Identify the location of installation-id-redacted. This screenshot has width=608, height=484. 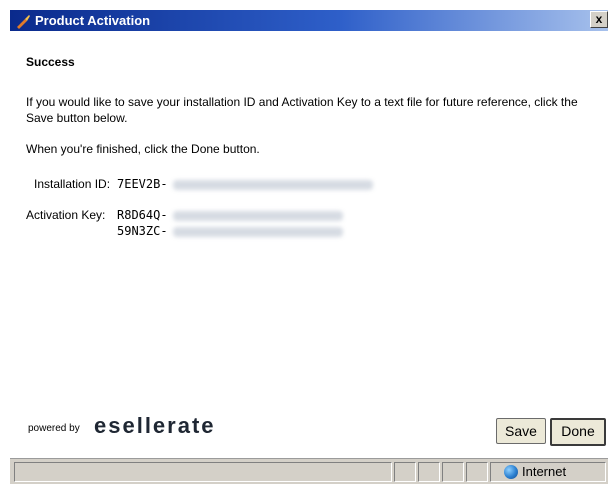
(273, 185).